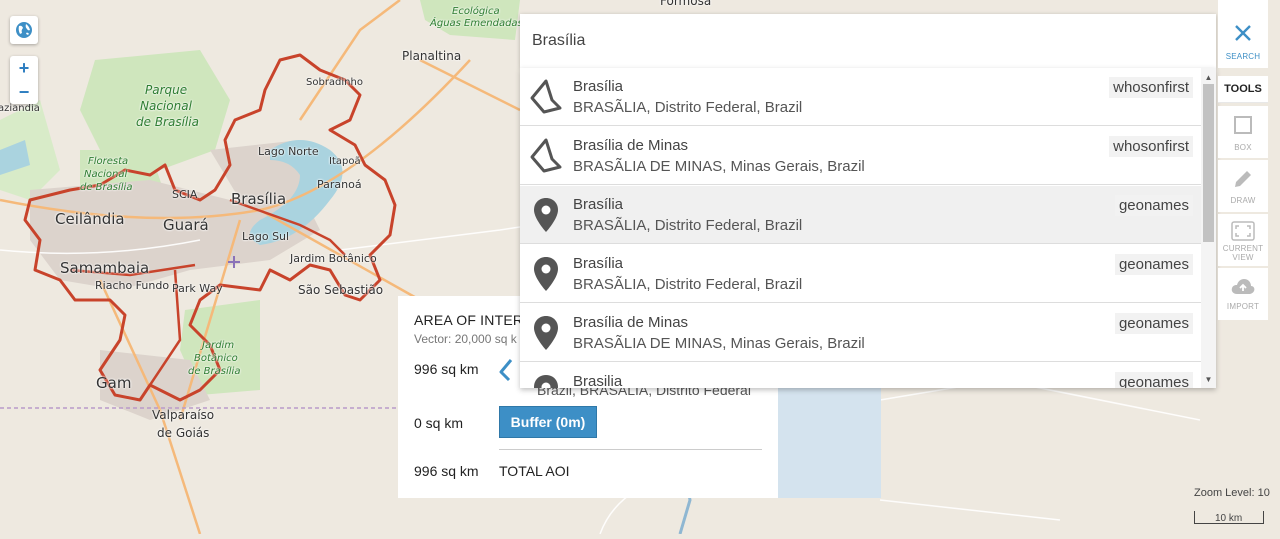 The width and height of the screenshot is (1280, 539). What do you see at coordinates (341, 290) in the screenshot?
I see `map-label-sao-sebastiao: São Sebastião` at bounding box center [341, 290].